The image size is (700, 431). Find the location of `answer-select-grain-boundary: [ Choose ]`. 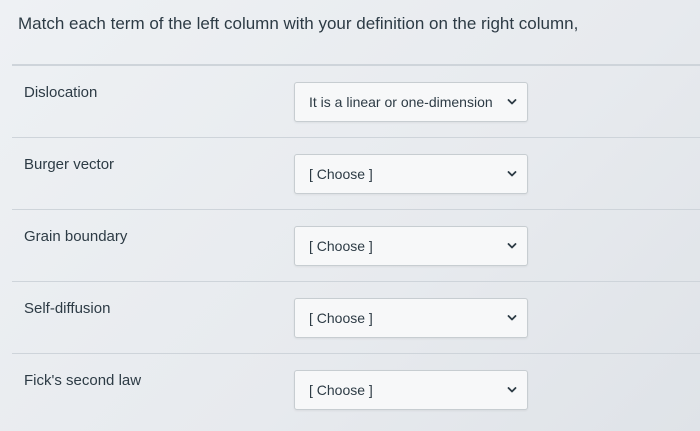

answer-select-grain-boundary: [ Choose ] is located at coordinates (411, 246).